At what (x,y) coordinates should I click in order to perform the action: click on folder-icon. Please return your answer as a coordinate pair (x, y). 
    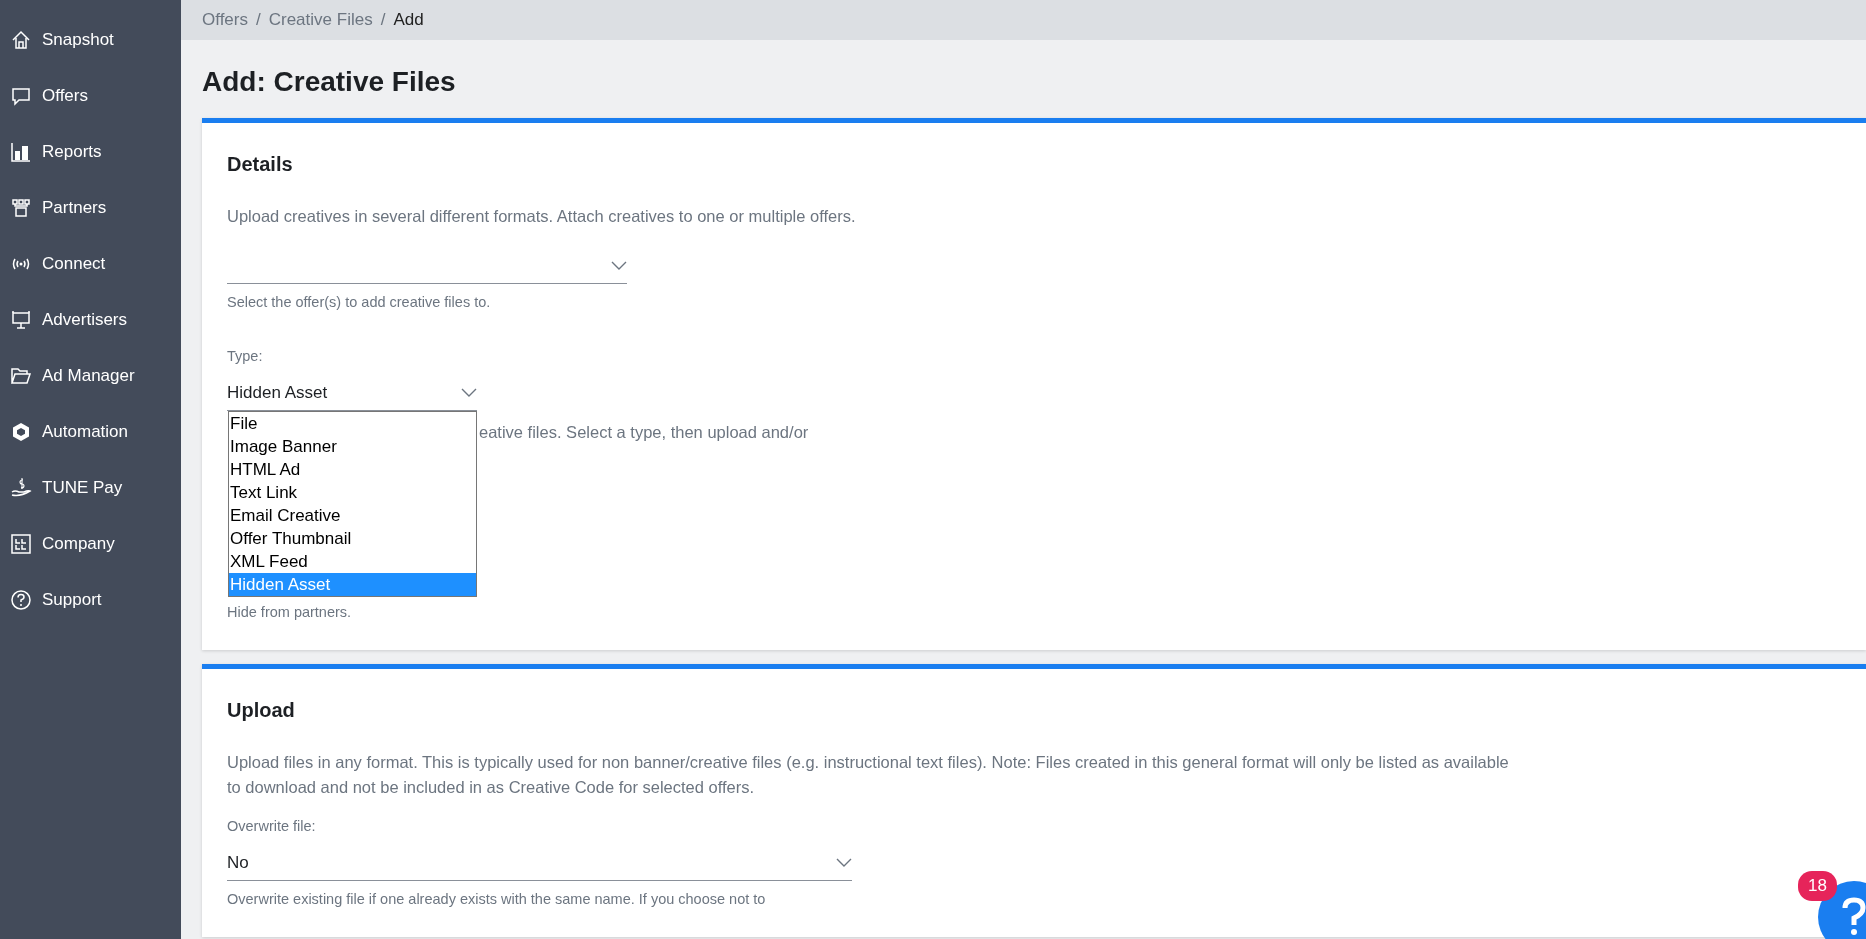
    Looking at the image, I should click on (21, 376).